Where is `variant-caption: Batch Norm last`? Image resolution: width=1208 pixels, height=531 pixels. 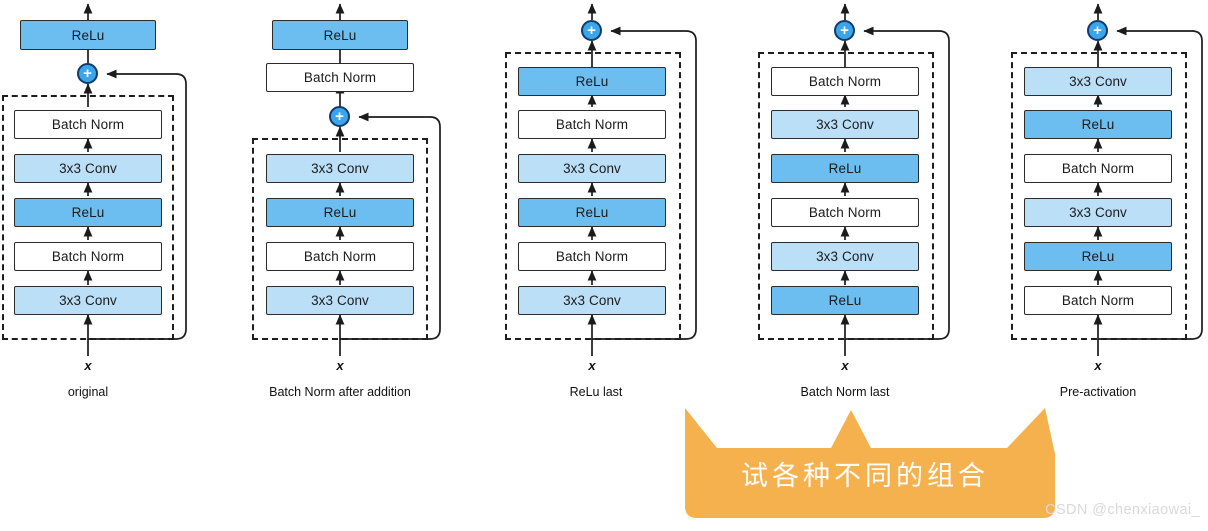
variant-caption: Batch Norm last is located at coordinates (845, 392).